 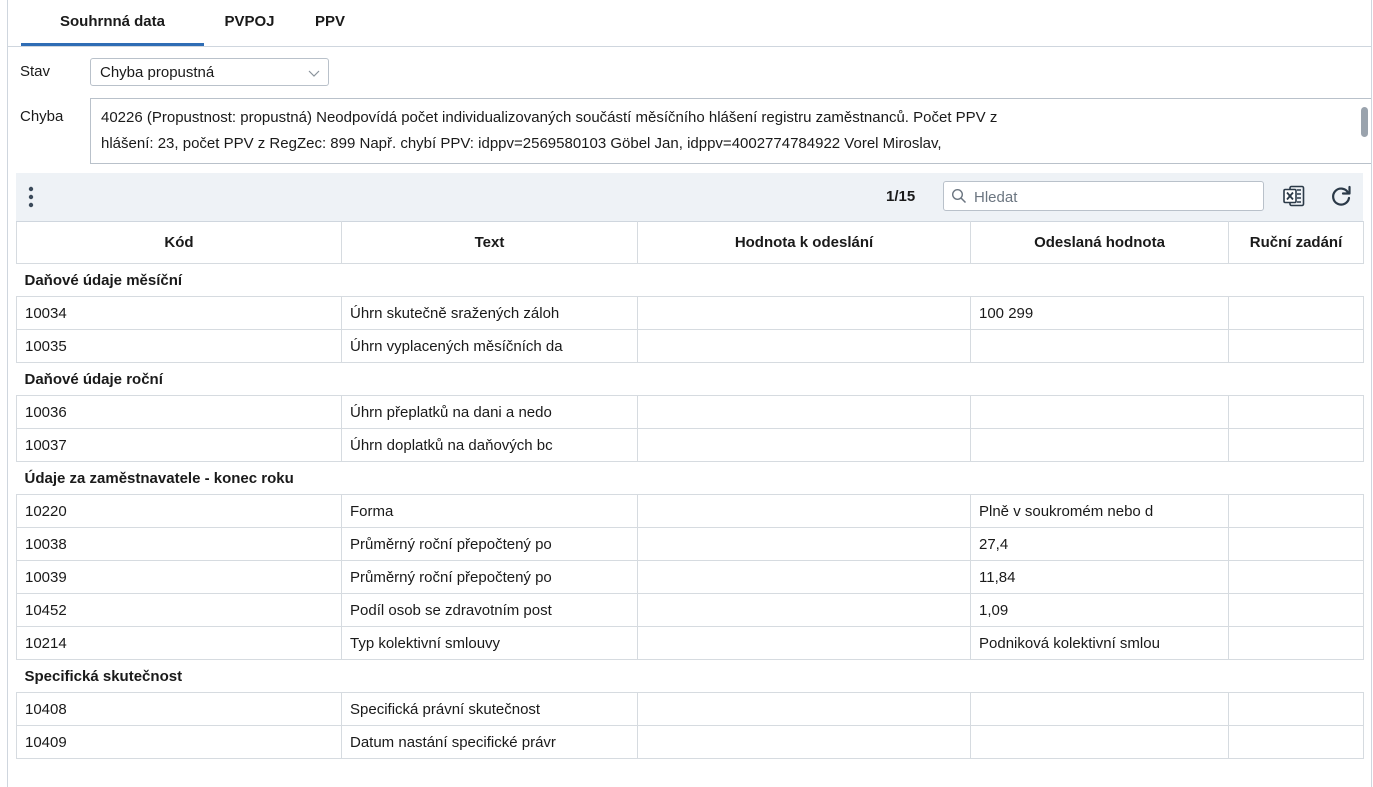 What do you see at coordinates (179, 709) in the screenshot?
I see `cell-kod: 10408` at bounding box center [179, 709].